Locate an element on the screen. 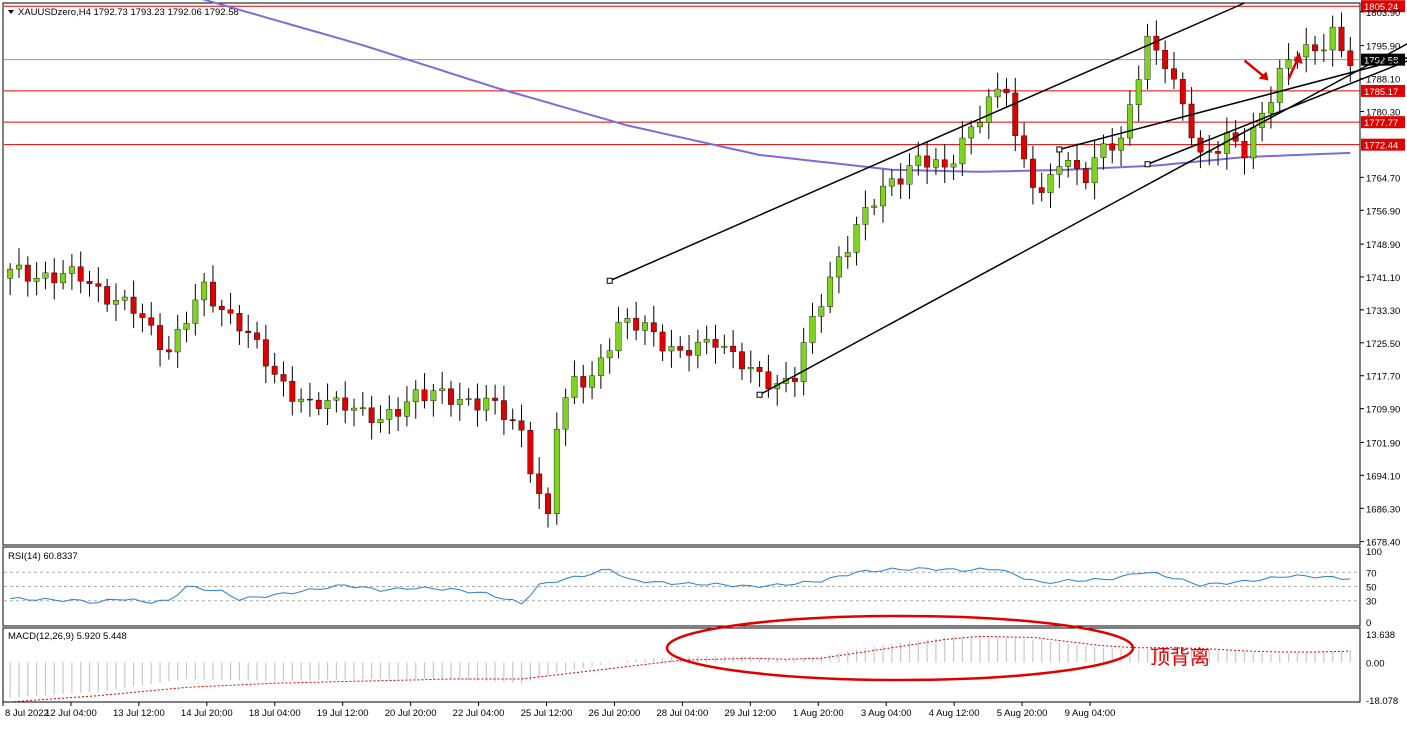  time-tick-label: 12 Jul 04:00 is located at coordinates (71, 713).